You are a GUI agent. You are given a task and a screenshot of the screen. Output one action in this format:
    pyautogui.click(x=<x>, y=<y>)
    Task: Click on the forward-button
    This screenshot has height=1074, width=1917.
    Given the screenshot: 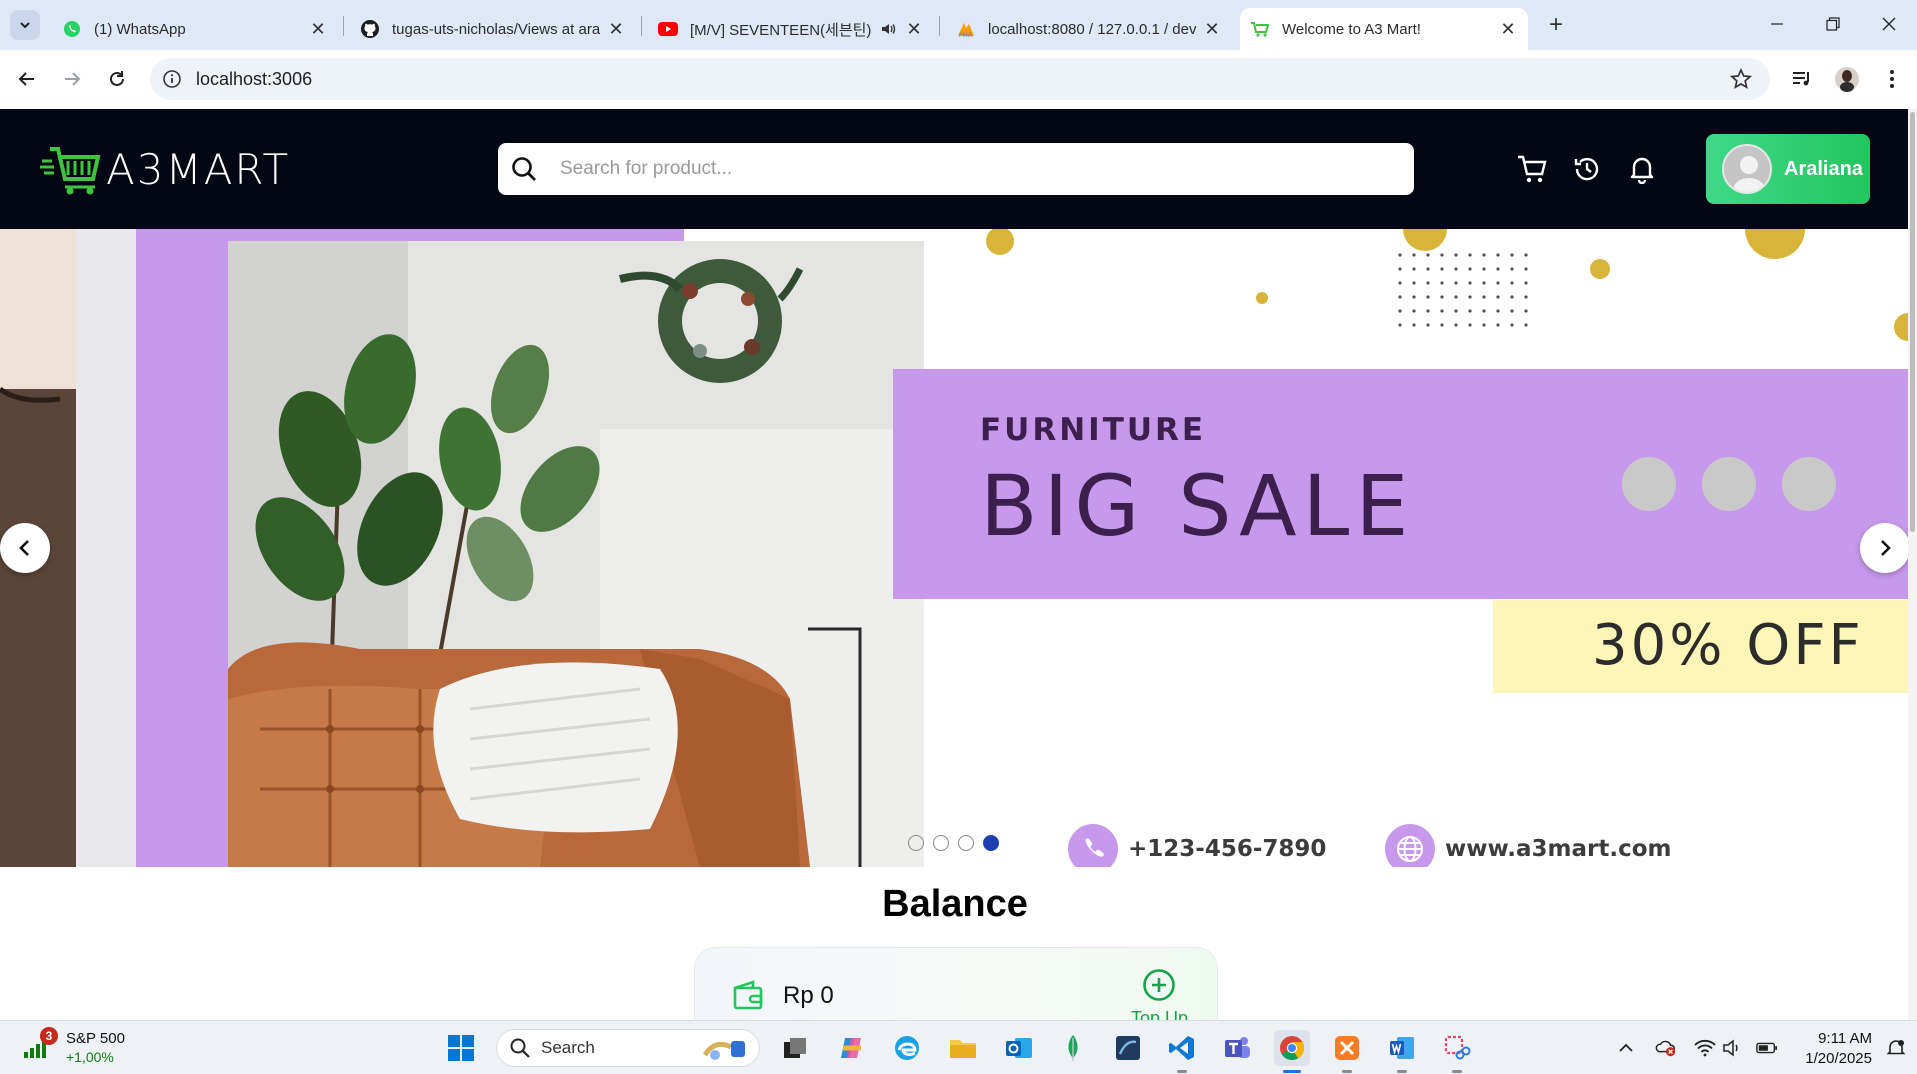 What is the action you would take?
    pyautogui.click(x=72, y=79)
    